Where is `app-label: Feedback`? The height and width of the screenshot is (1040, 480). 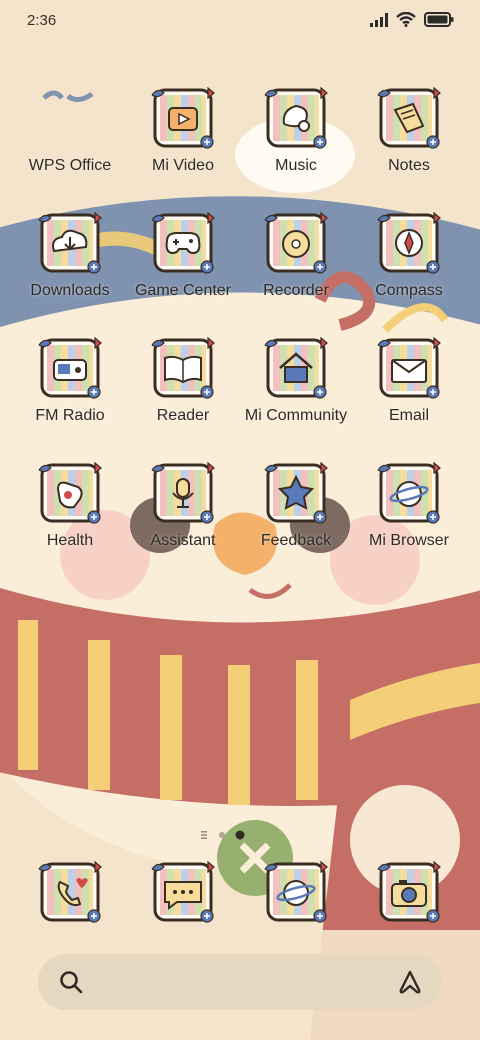 app-label: Feedback is located at coordinates (296, 540).